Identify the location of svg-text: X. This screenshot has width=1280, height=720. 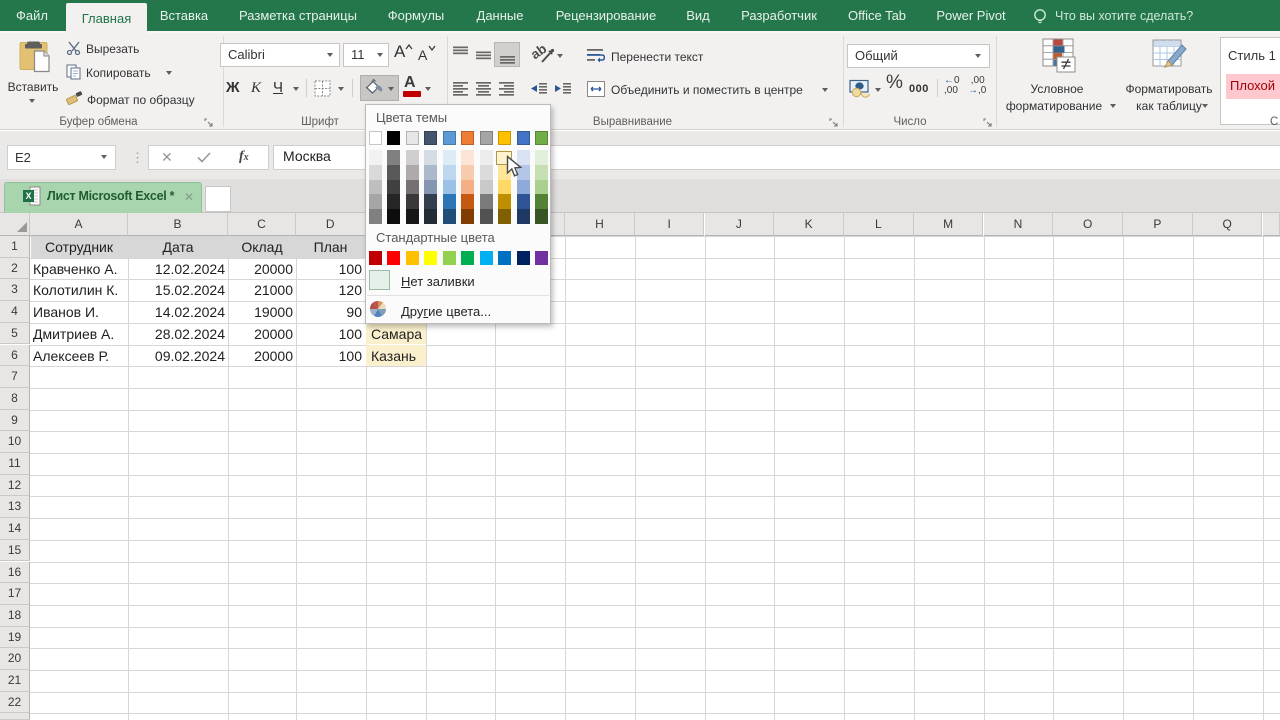
(28, 196).